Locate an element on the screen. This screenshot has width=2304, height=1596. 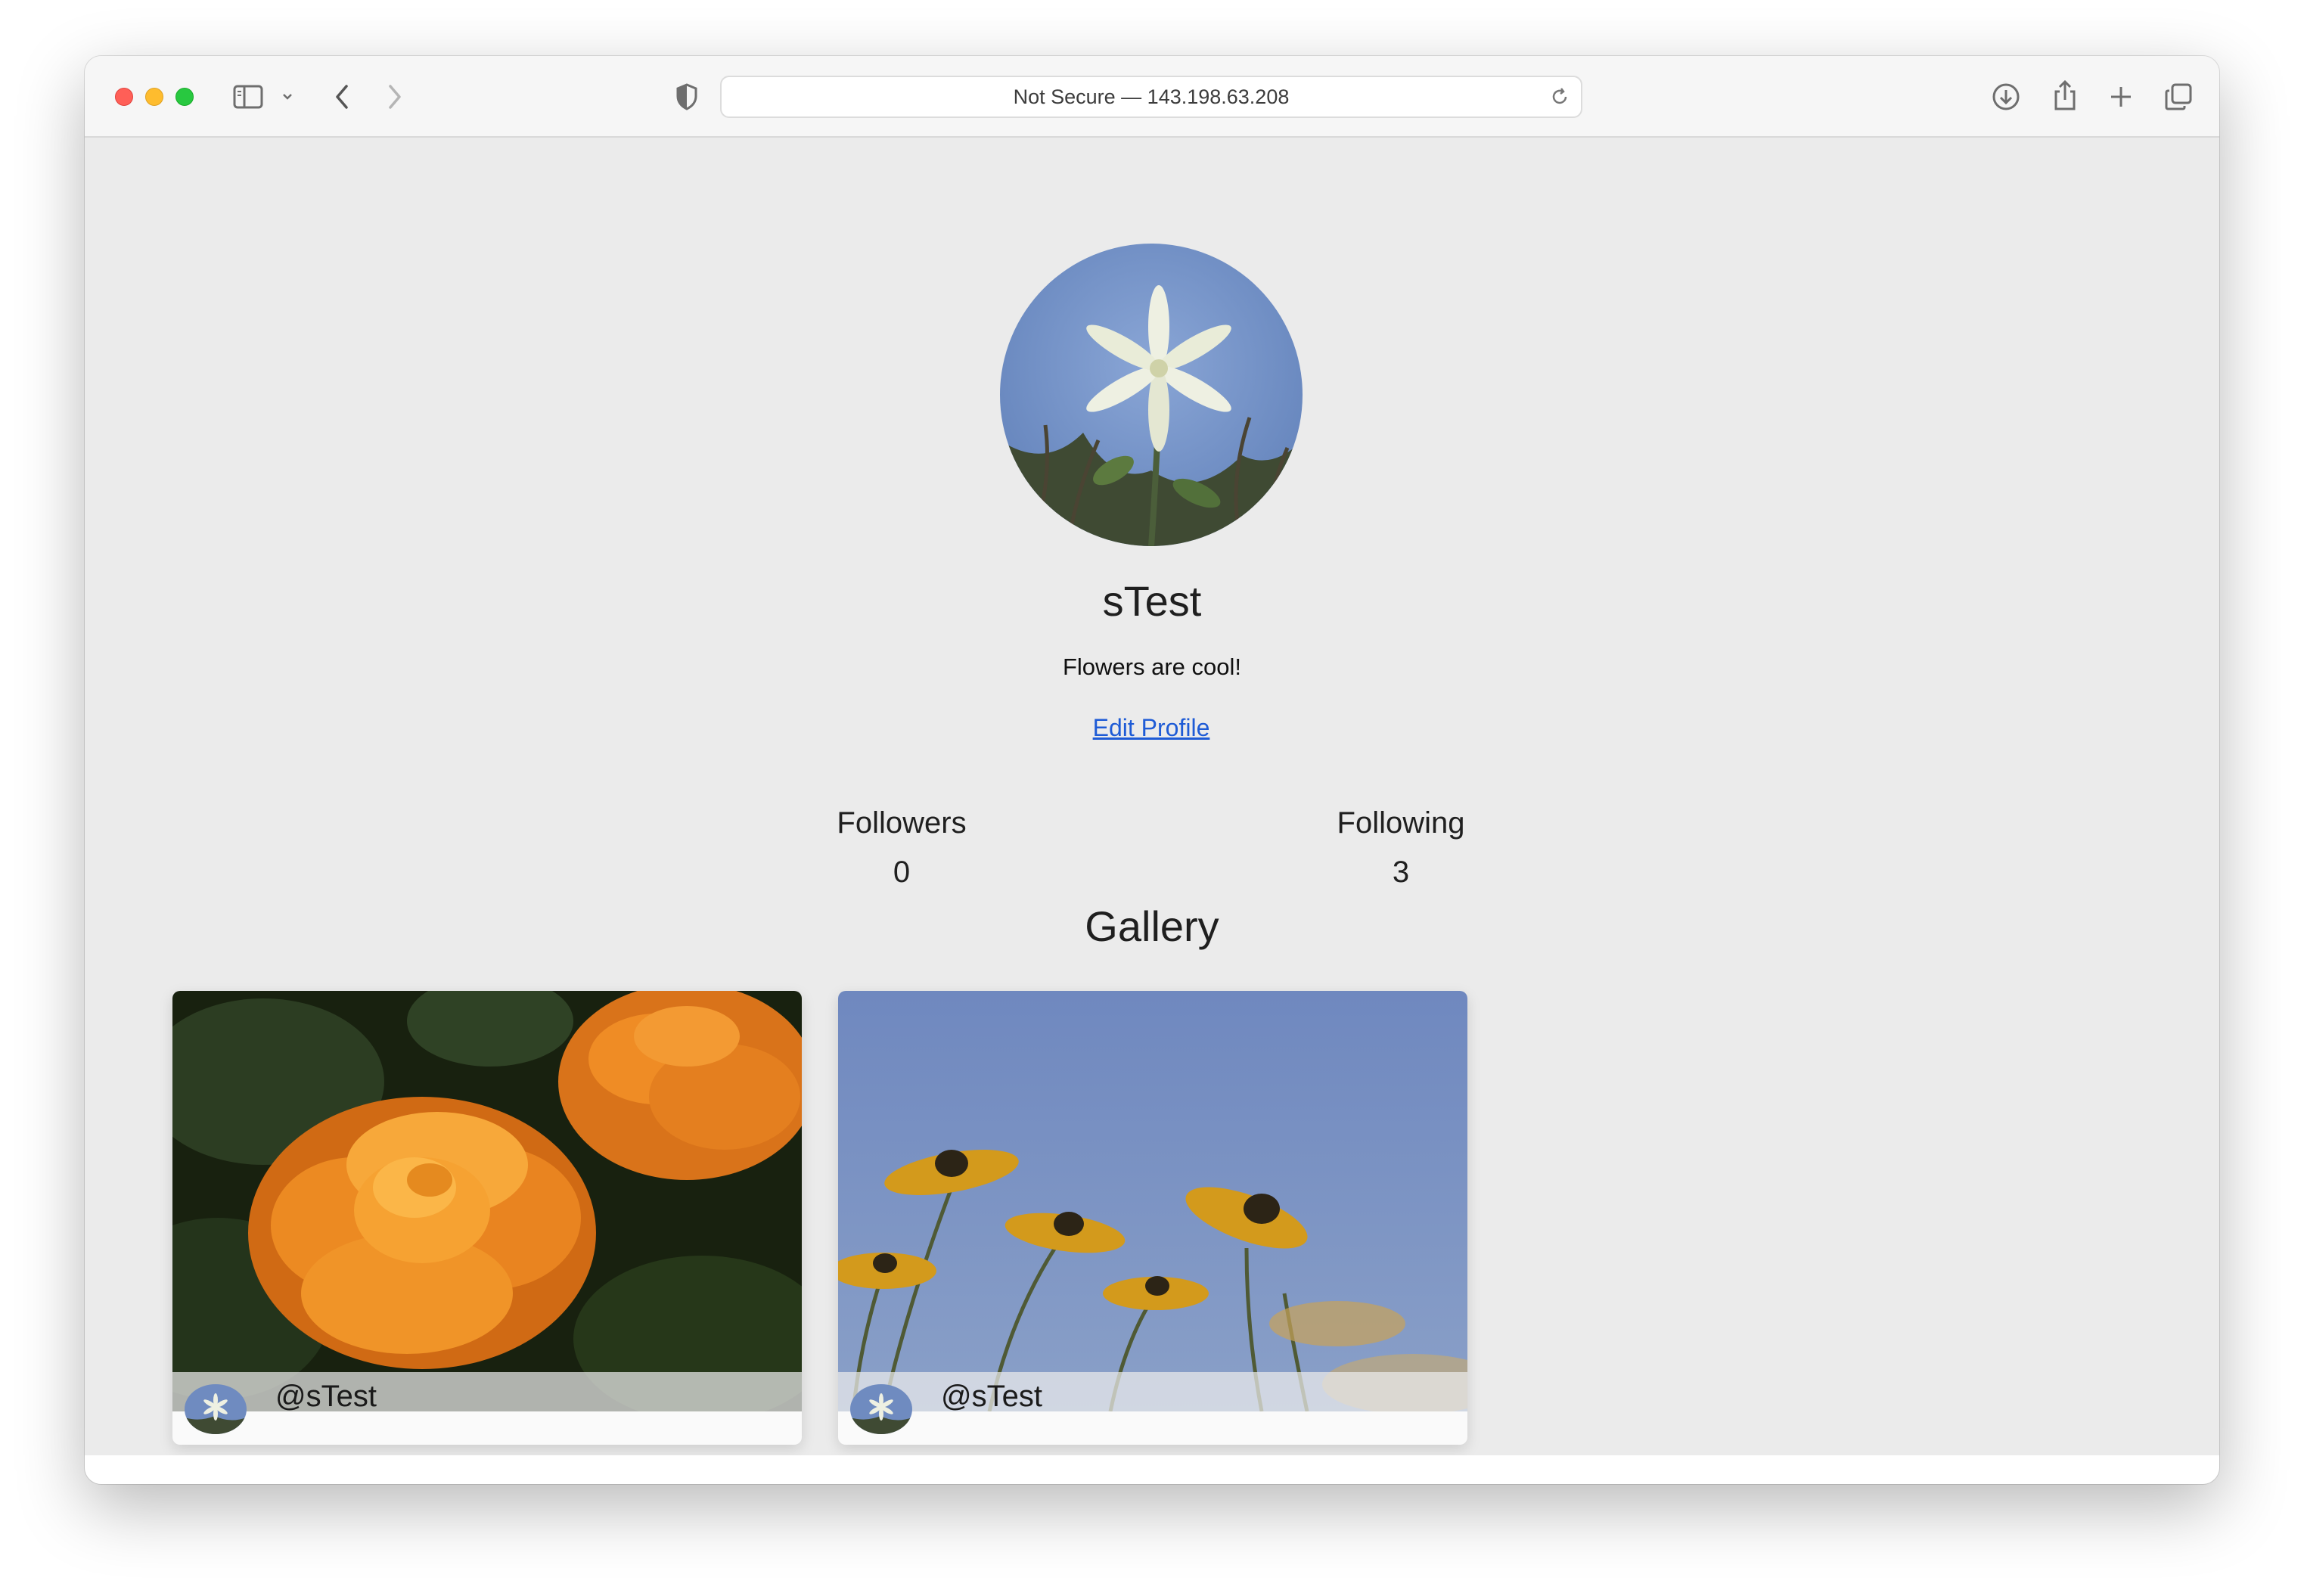
address-bar: Not Secure — 143.198.63.208 is located at coordinates (1151, 97).